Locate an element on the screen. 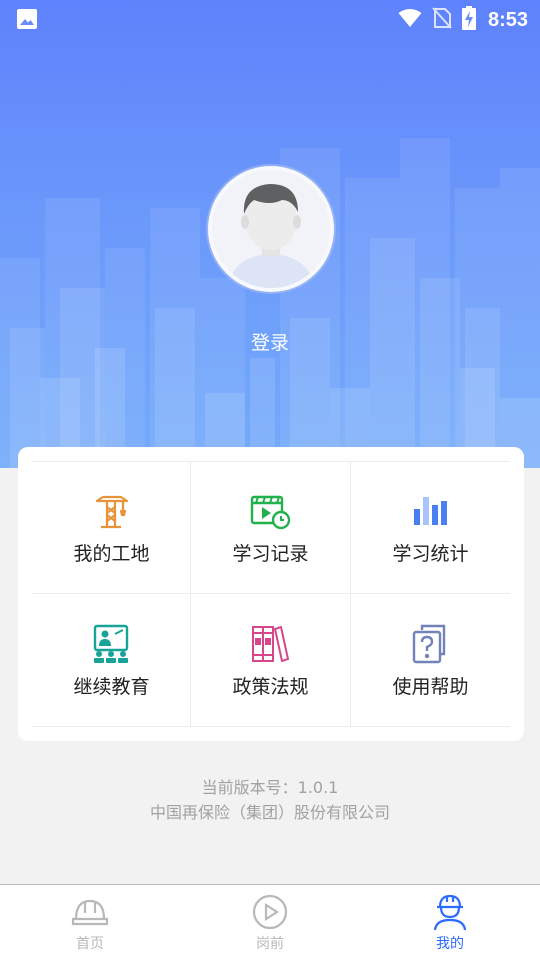 This screenshot has width=540, height=960. crane-icon is located at coordinates (111, 511).